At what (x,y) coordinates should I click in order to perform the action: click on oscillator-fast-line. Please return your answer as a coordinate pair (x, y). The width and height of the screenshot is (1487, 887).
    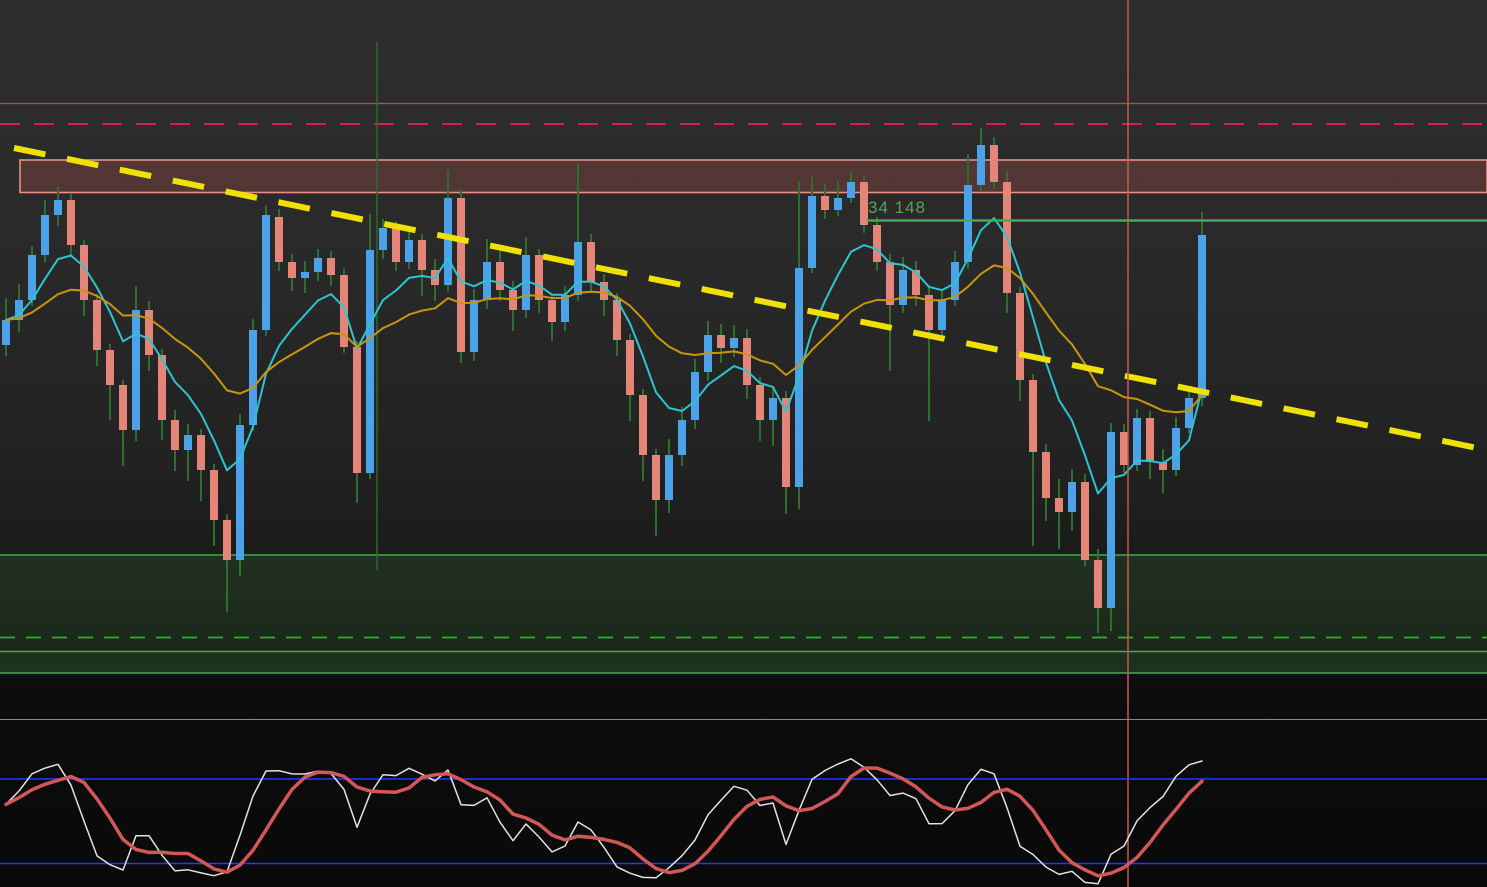
    Looking at the image, I should click on (604, 821).